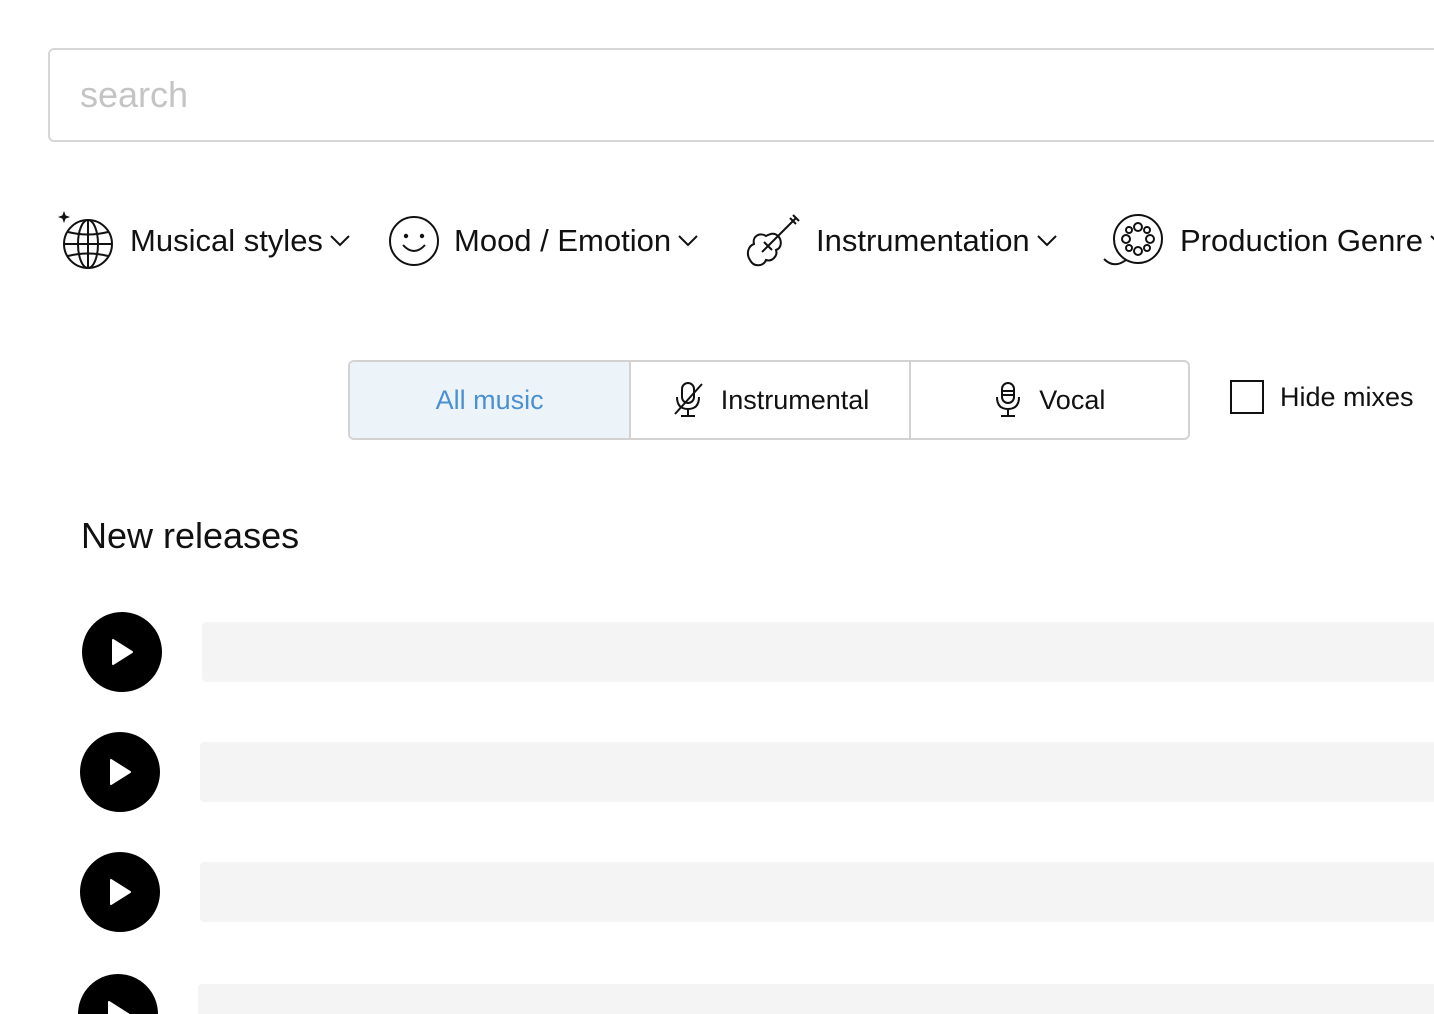 This screenshot has height=1014, width=1434. I want to click on globe-sparkle-icon, so click(85, 240).